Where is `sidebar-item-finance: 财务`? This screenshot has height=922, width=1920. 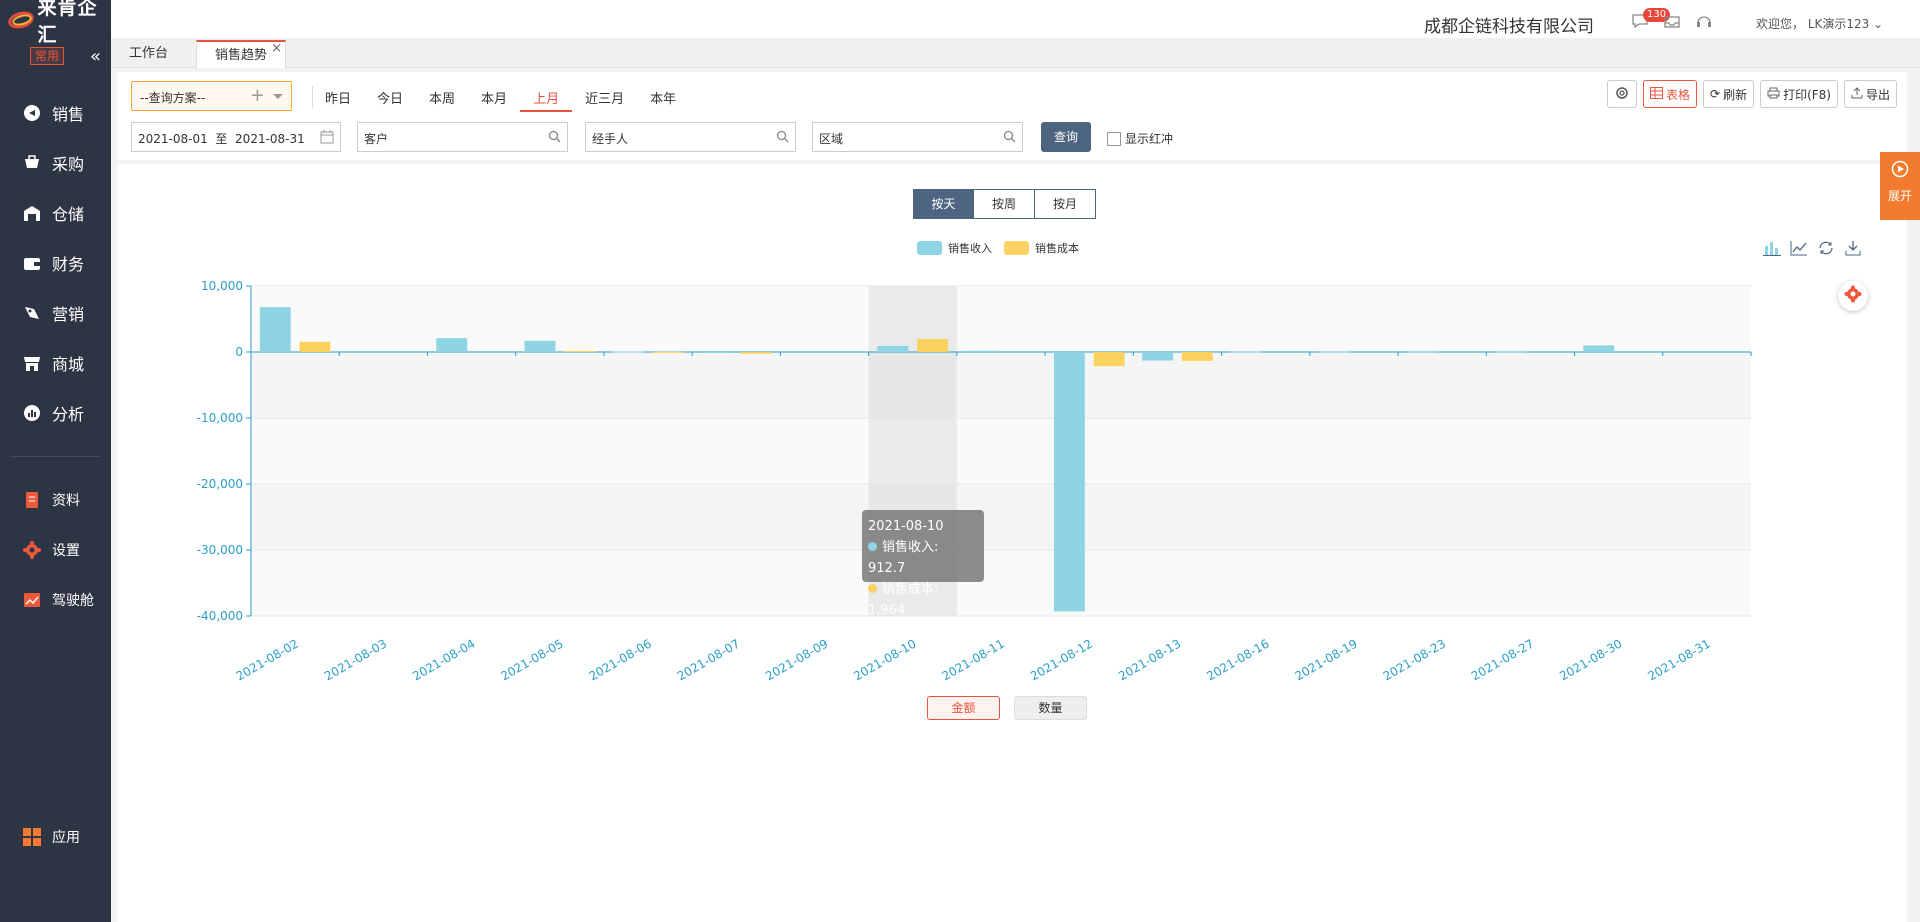 sidebar-item-finance: 财务 is located at coordinates (55, 263).